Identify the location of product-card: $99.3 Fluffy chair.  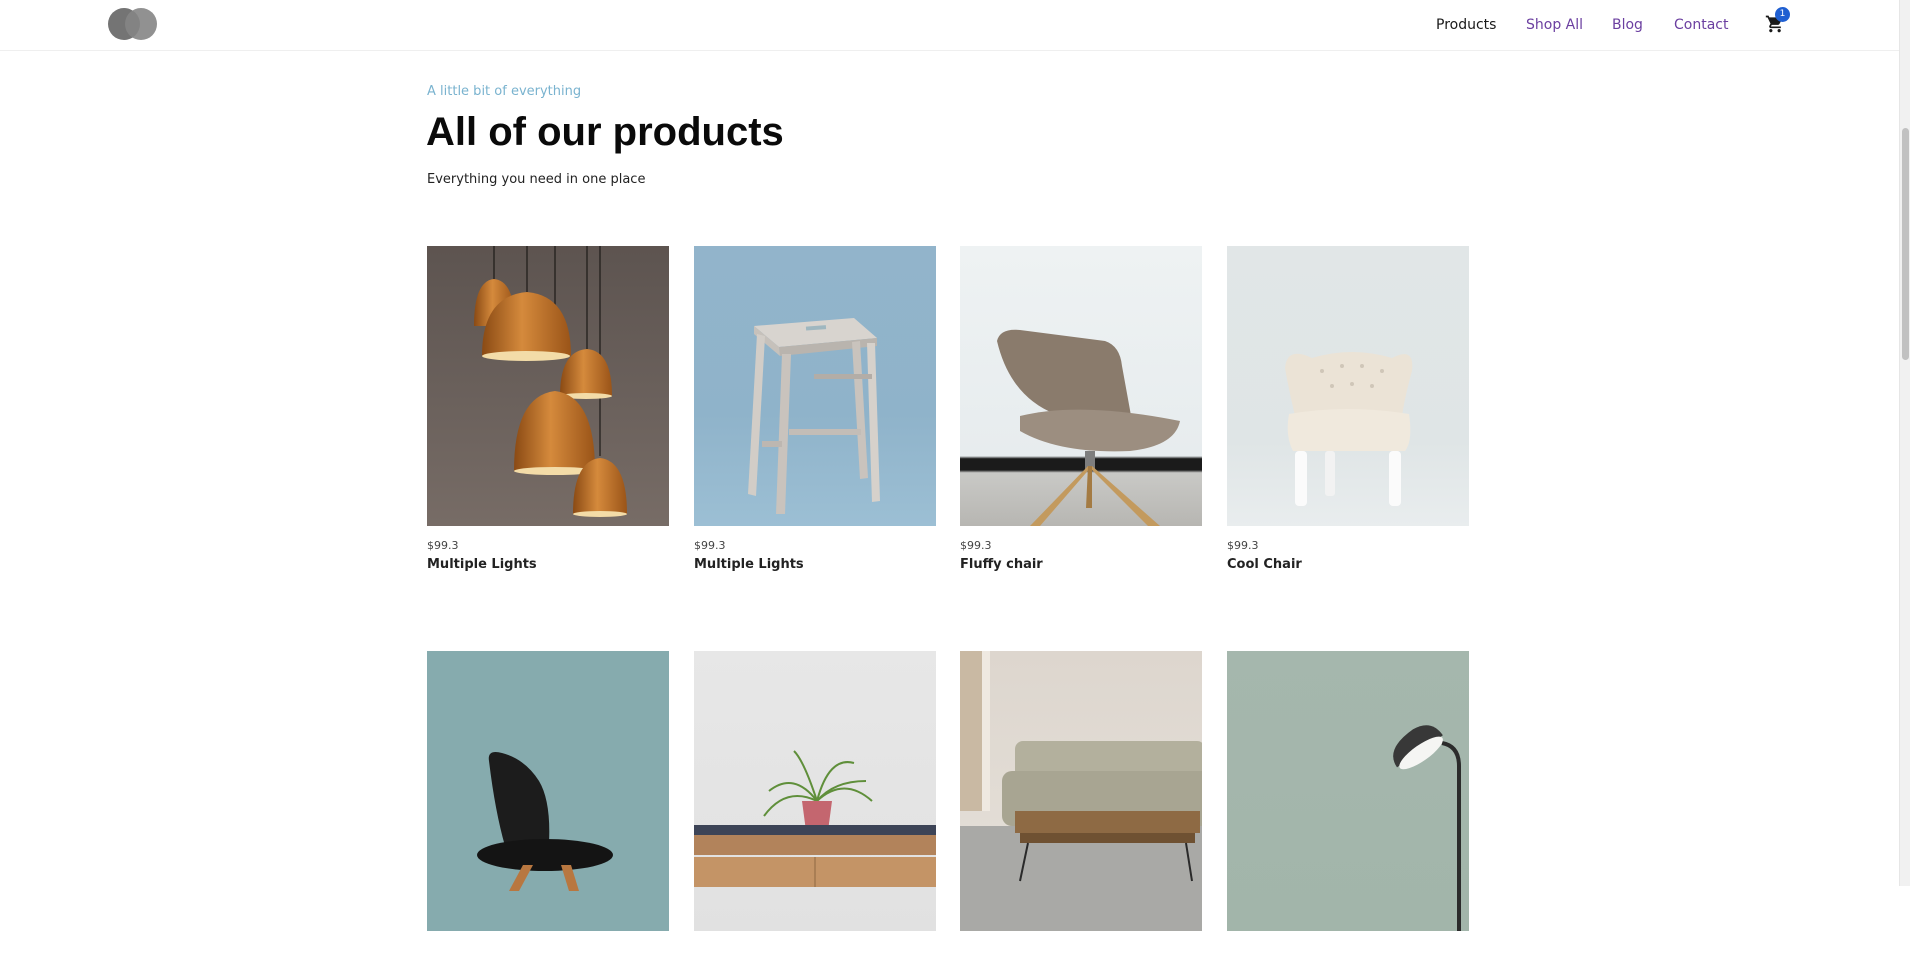
(1081, 409).